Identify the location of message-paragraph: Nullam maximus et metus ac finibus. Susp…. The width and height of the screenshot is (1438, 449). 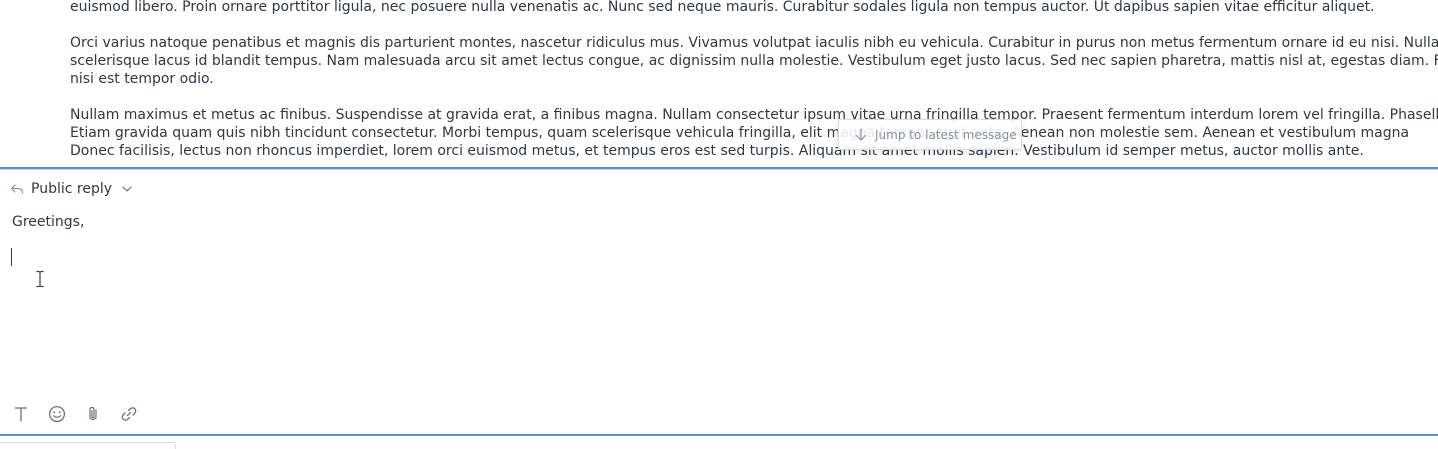
(754, 133).